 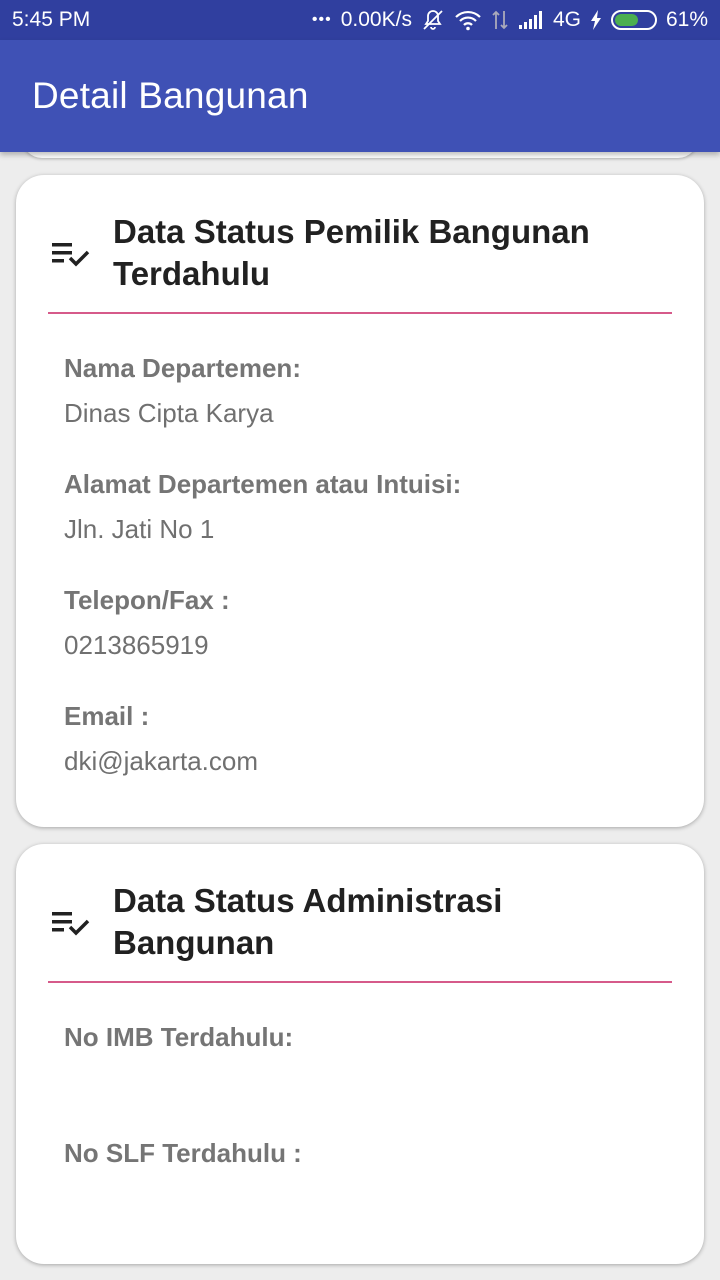 What do you see at coordinates (686, 19) in the screenshot?
I see `battery-percent: 61%` at bounding box center [686, 19].